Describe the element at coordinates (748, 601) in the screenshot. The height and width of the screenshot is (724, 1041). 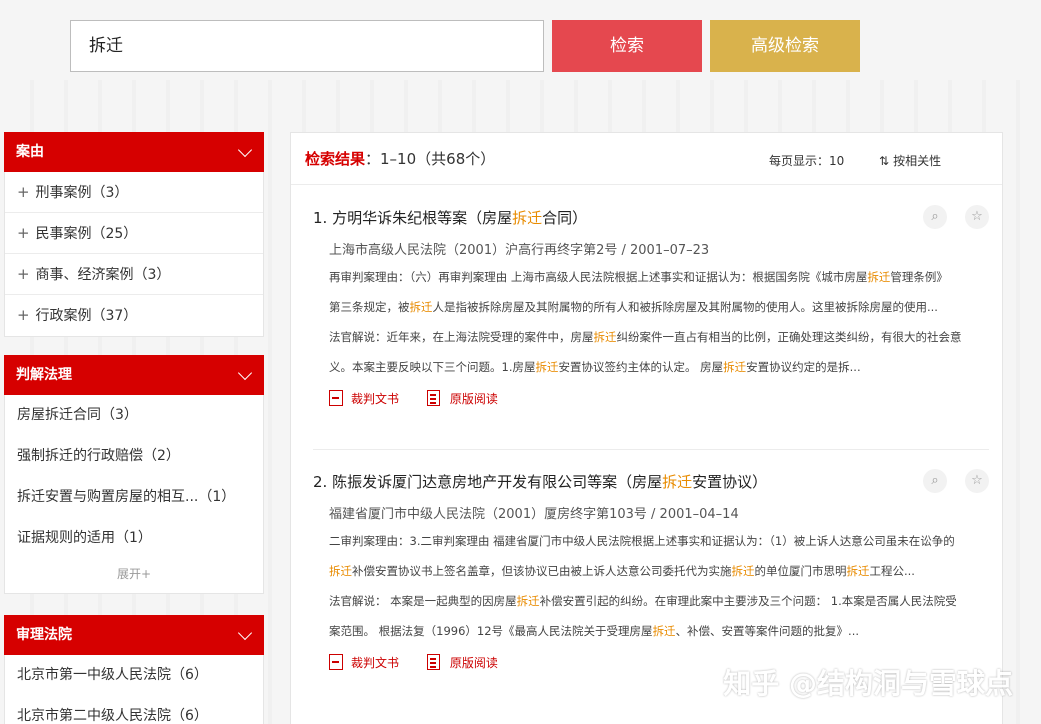
I see `snippet-text: 补偿安置引起的纠纷。在审理此案中主要涉及三个问题： 1.本案是否属人民法院受` at that location.